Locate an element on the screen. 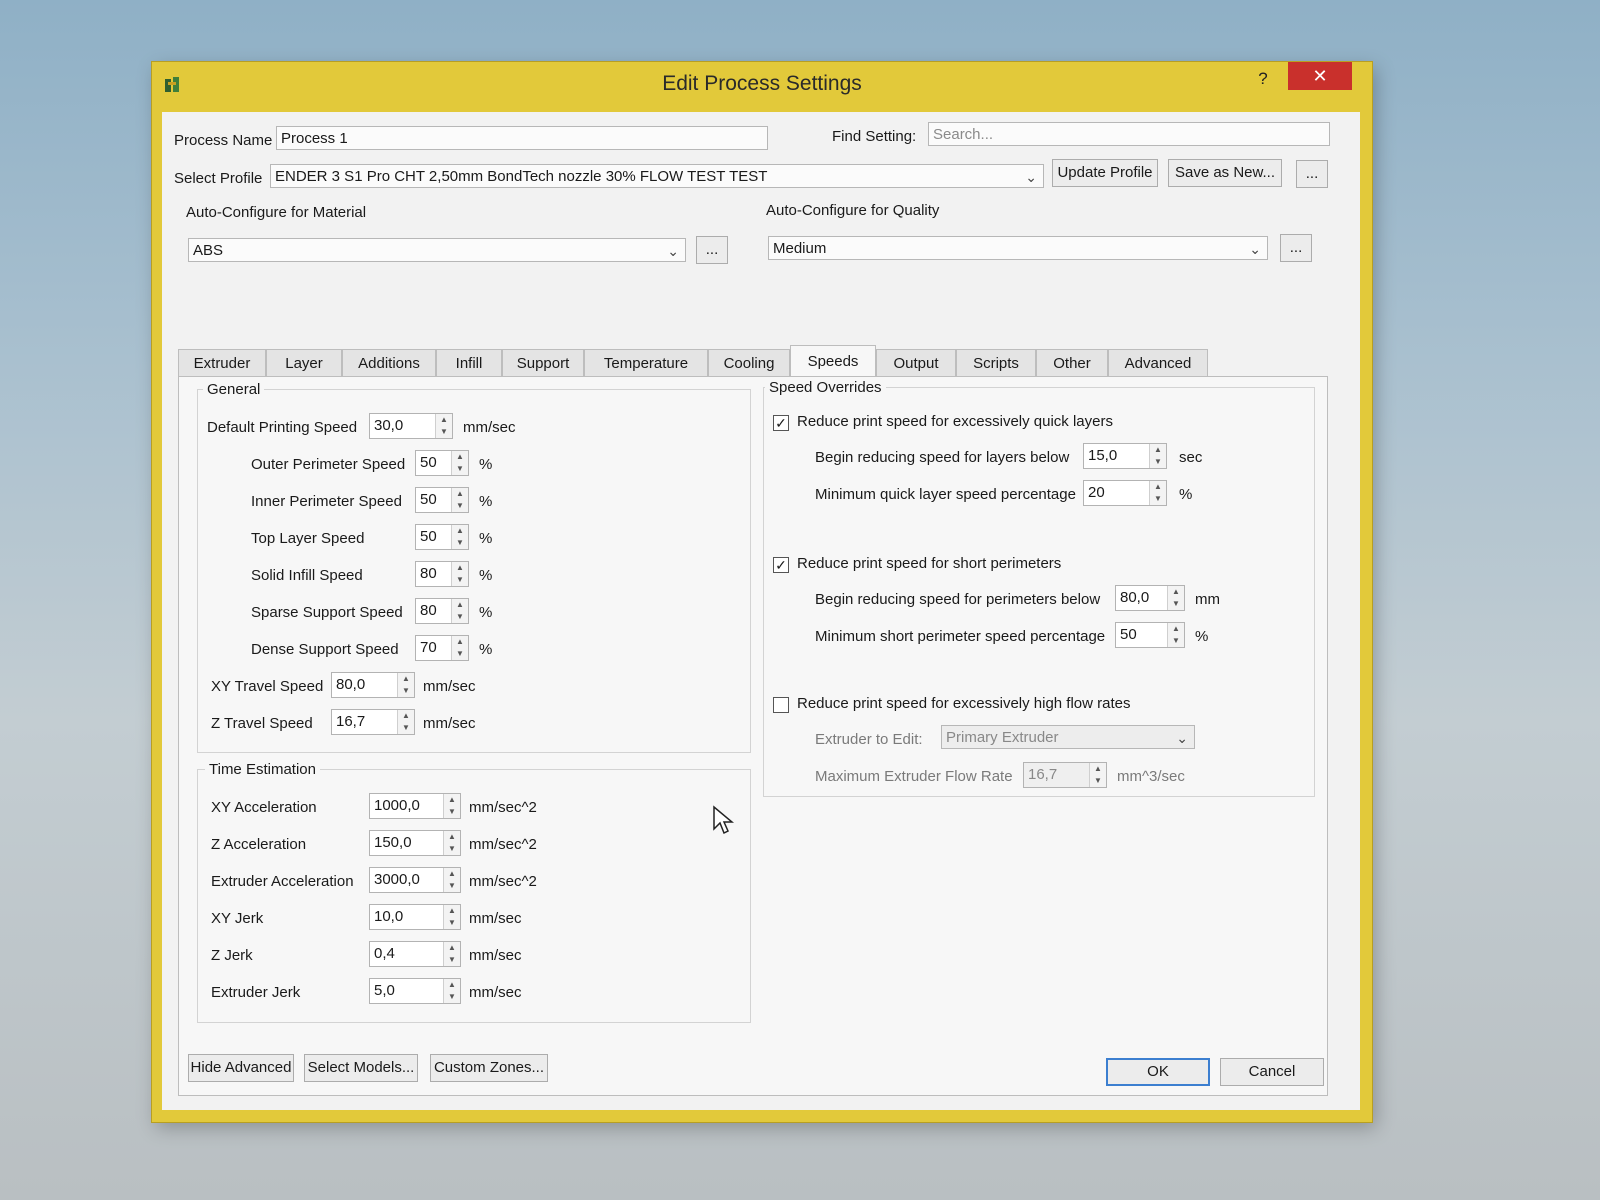 The image size is (1600, 1200). tab-scripts: Scripts is located at coordinates (996, 363).